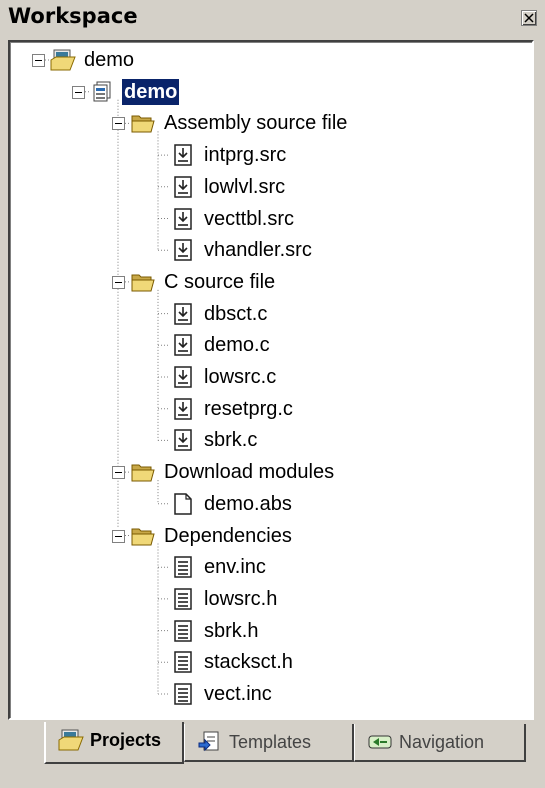 The height and width of the screenshot is (788, 545). What do you see at coordinates (240, 377) in the screenshot?
I see `tree-node-label: lowsrc.c` at bounding box center [240, 377].